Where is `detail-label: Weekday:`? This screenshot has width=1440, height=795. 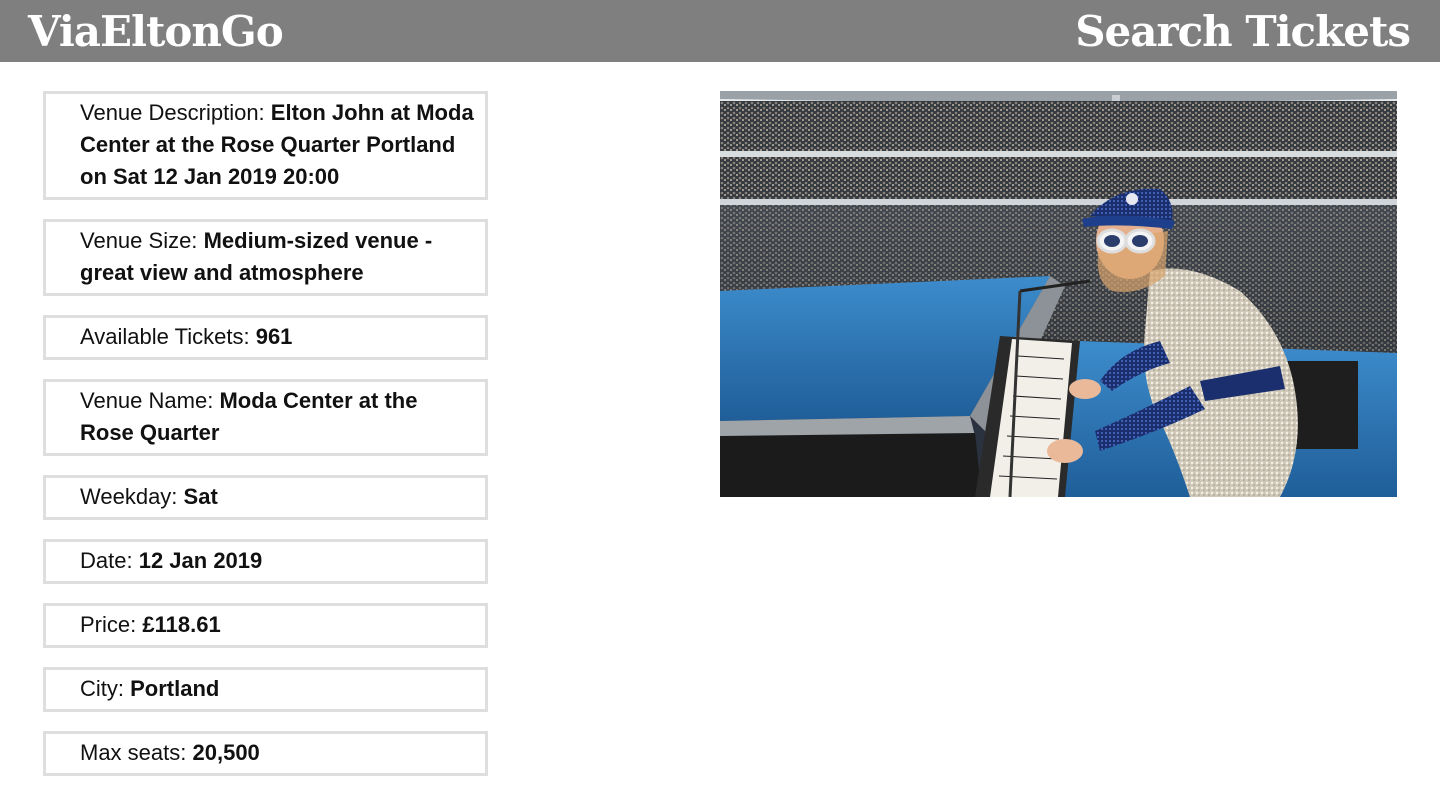 detail-label: Weekday: is located at coordinates (129, 496).